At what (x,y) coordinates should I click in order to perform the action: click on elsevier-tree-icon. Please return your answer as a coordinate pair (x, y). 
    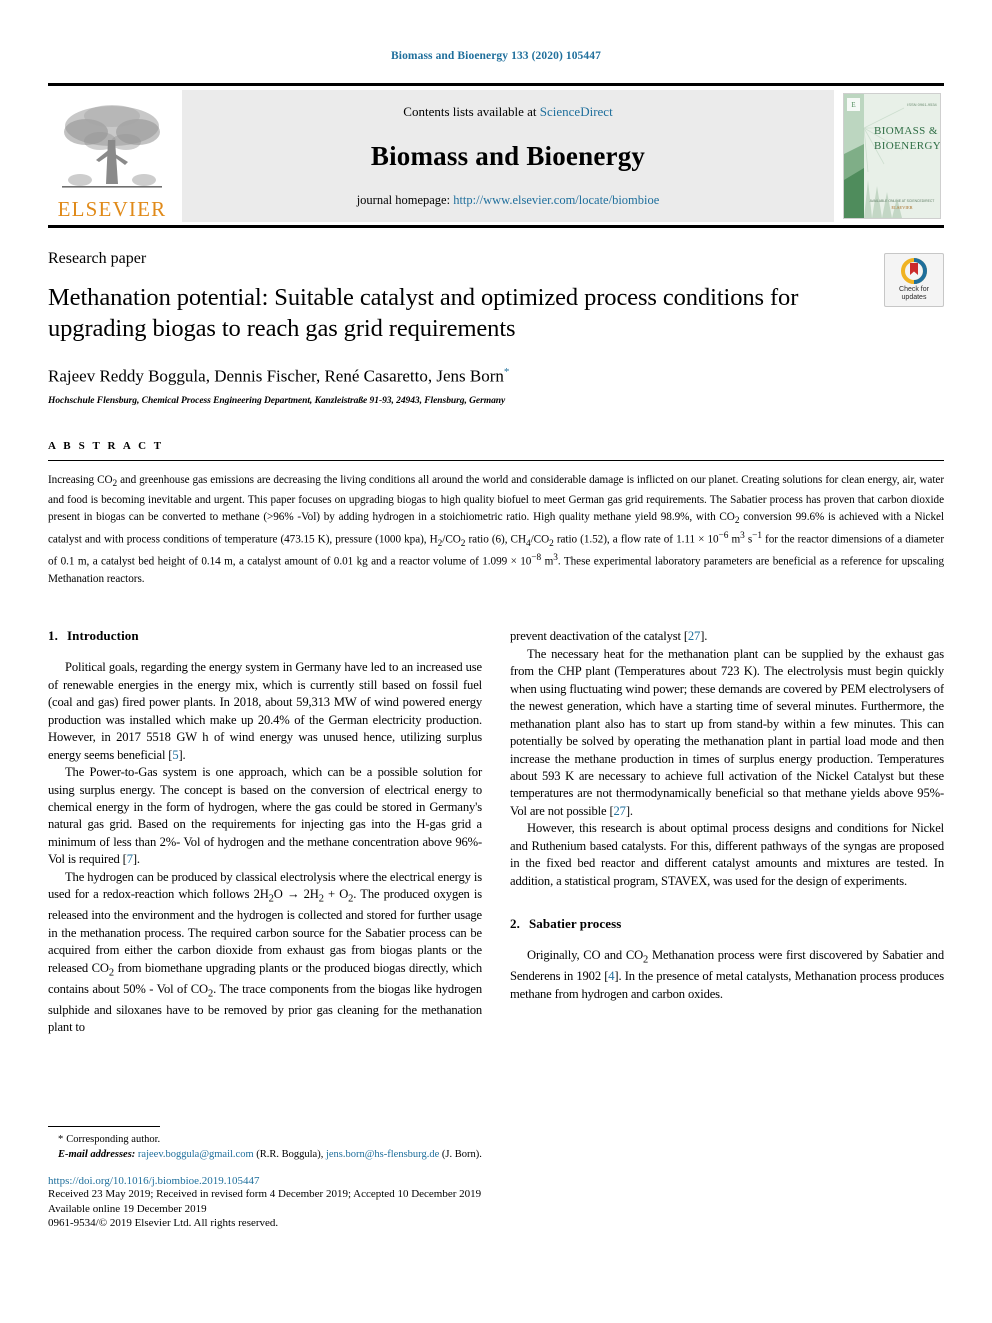
    Looking at the image, I should click on (112, 146).